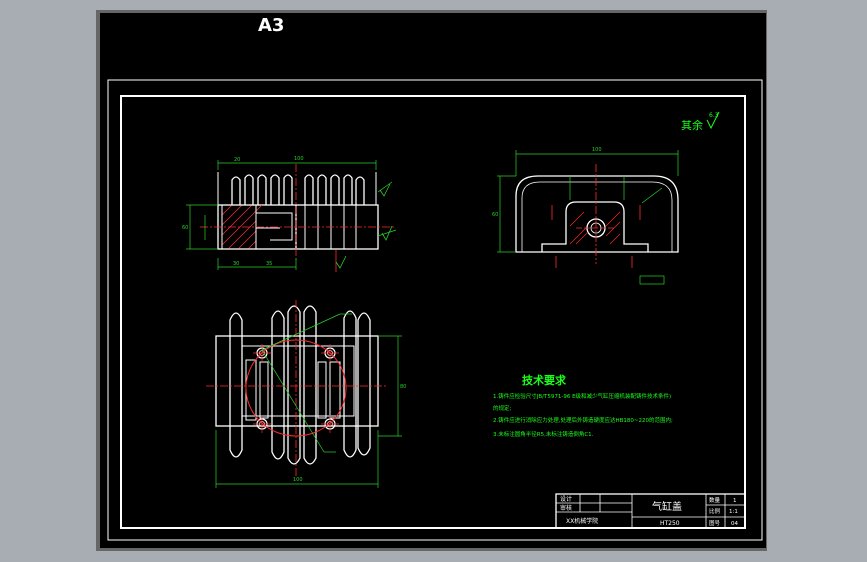 This screenshot has width=867, height=562. I want to click on tb-checker-label: 审核, so click(566, 508).